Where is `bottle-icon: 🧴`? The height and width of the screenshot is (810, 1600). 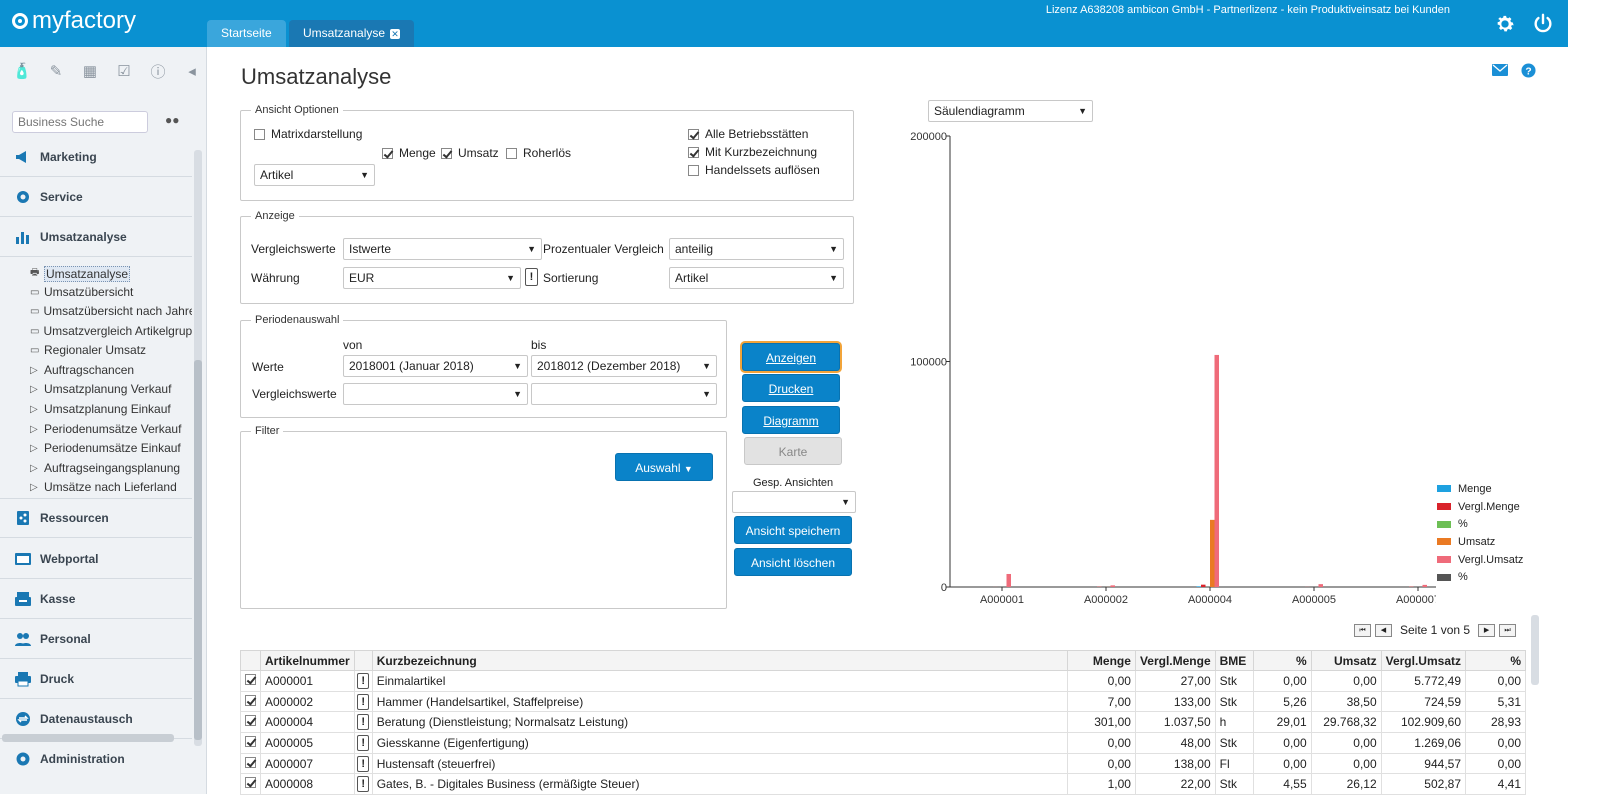 bottle-icon: 🧴 is located at coordinates (22, 71).